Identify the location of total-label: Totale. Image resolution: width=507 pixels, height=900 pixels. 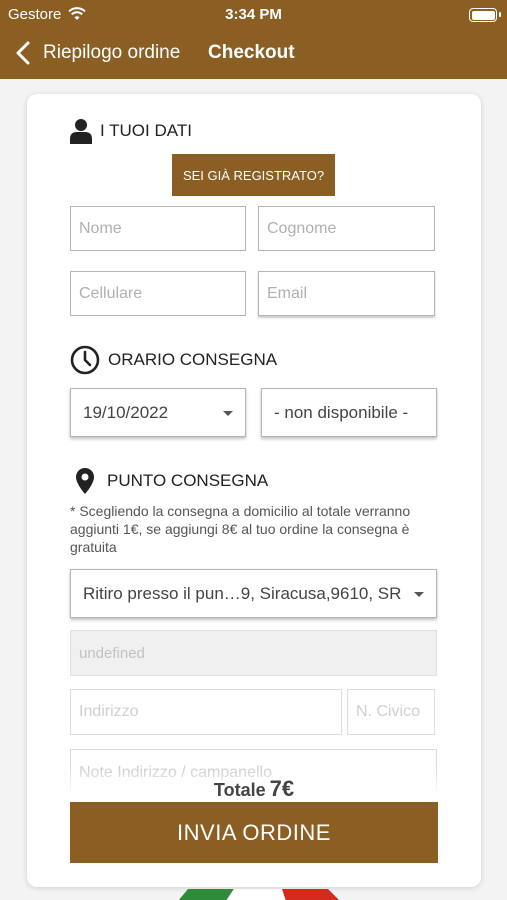
(239, 790).